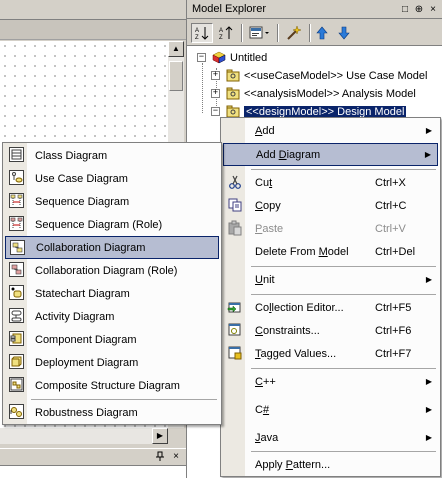  What do you see at coordinates (219, 57) in the screenshot?
I see `project-cube-icon` at bounding box center [219, 57].